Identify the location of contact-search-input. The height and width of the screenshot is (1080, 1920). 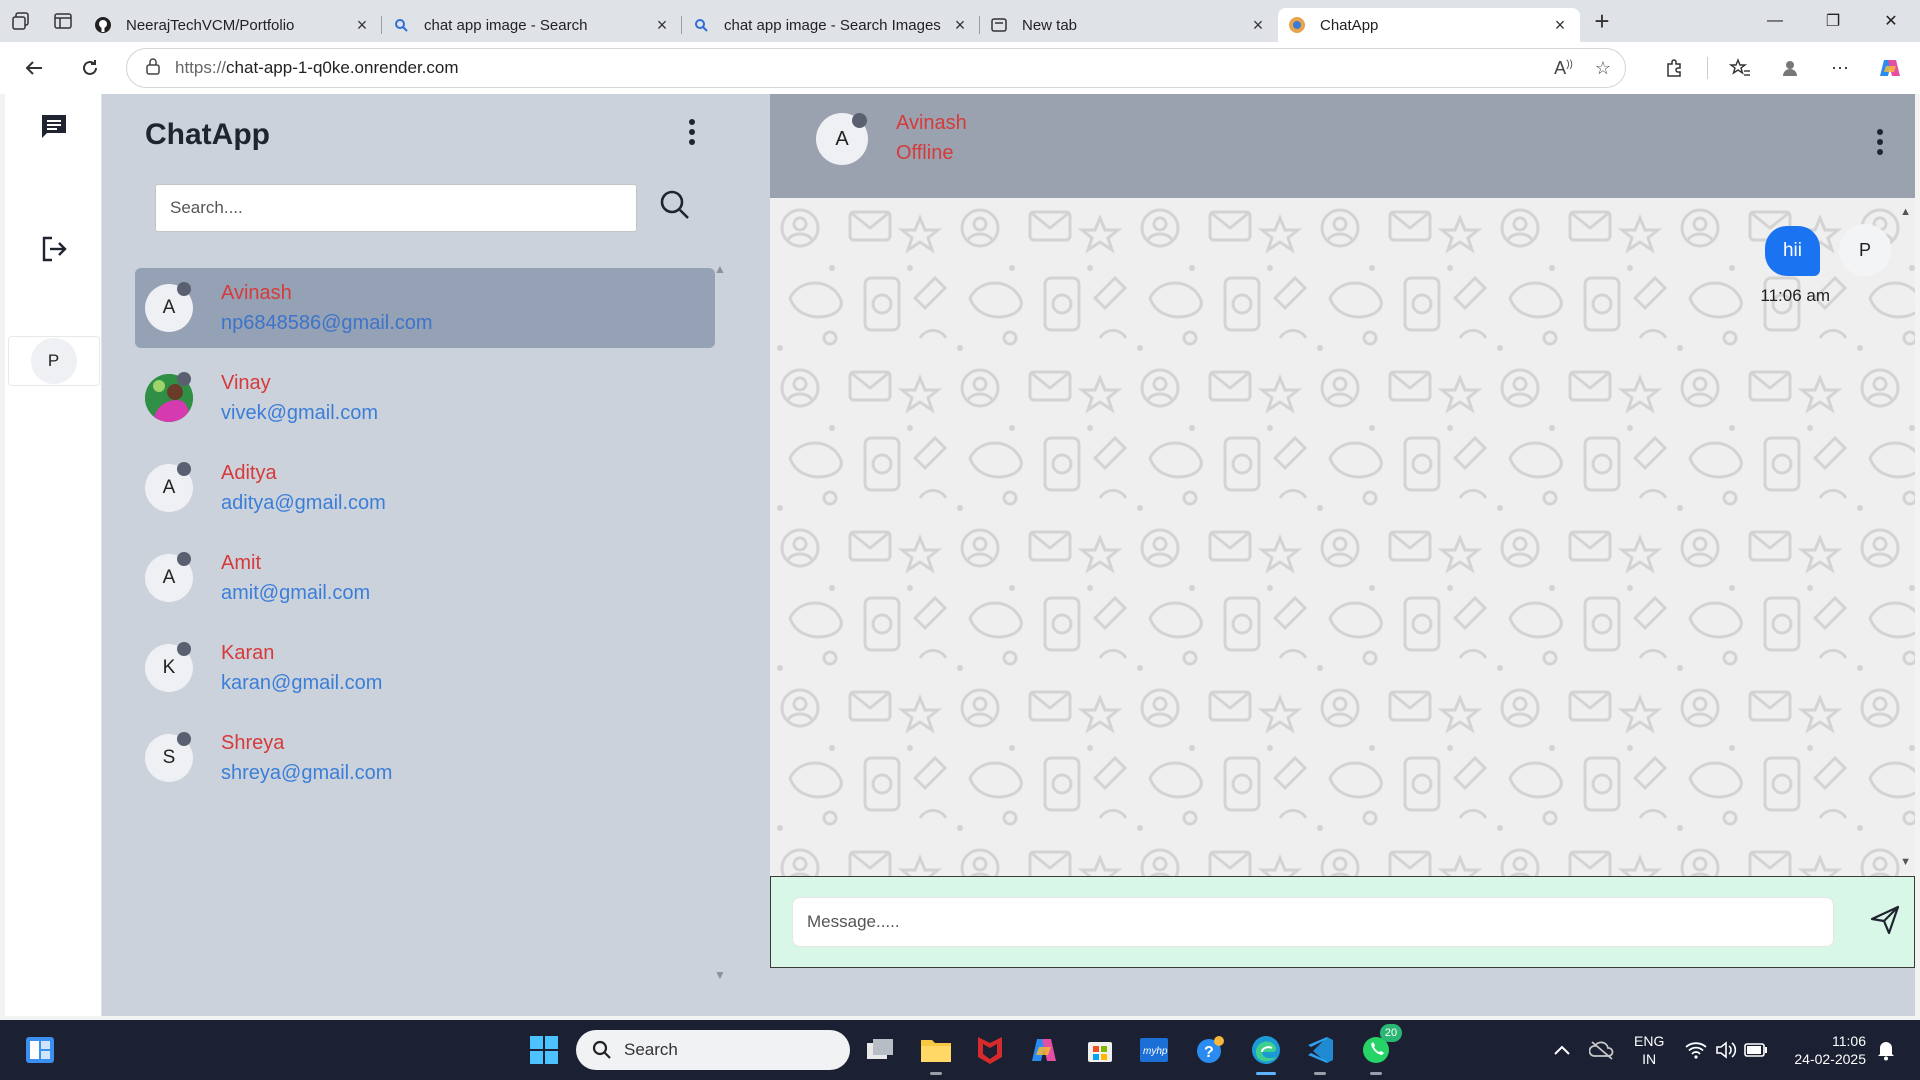
(396, 208).